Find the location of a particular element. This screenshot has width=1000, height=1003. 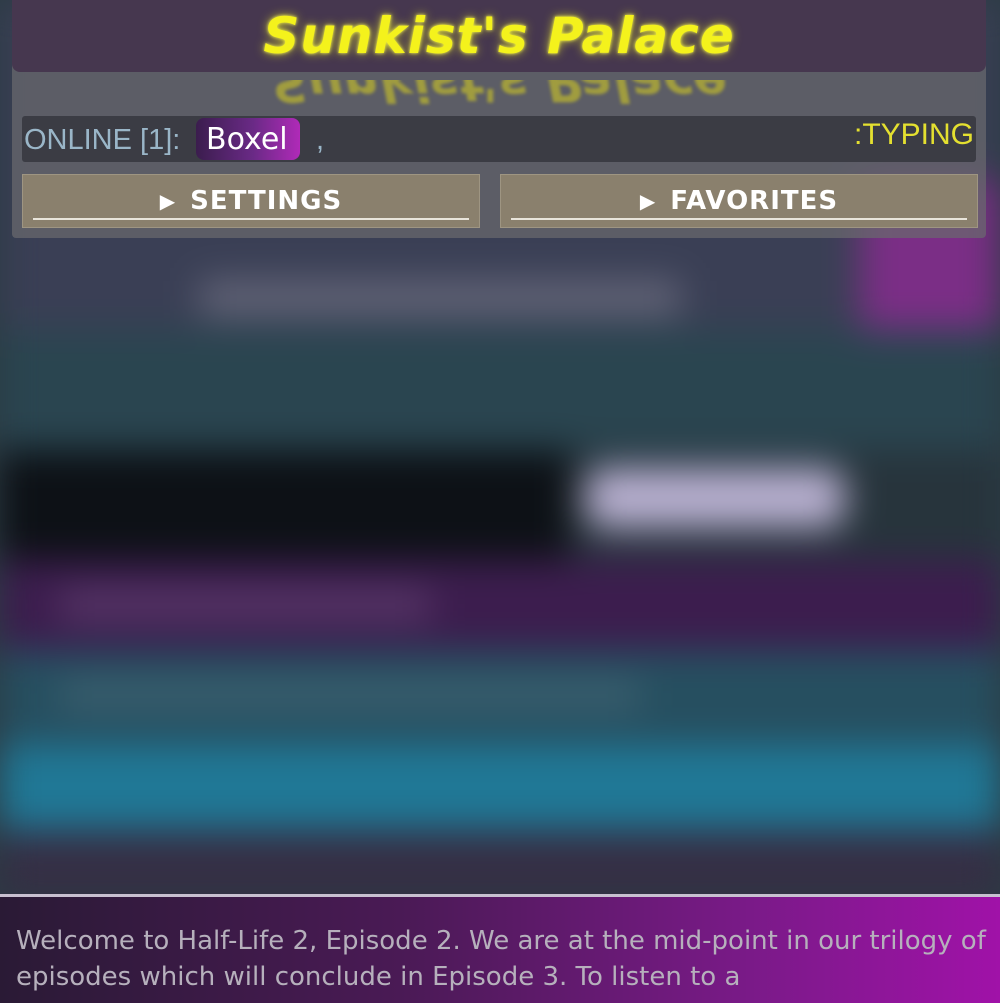

online-user-chip: Boxel is located at coordinates (248, 139).